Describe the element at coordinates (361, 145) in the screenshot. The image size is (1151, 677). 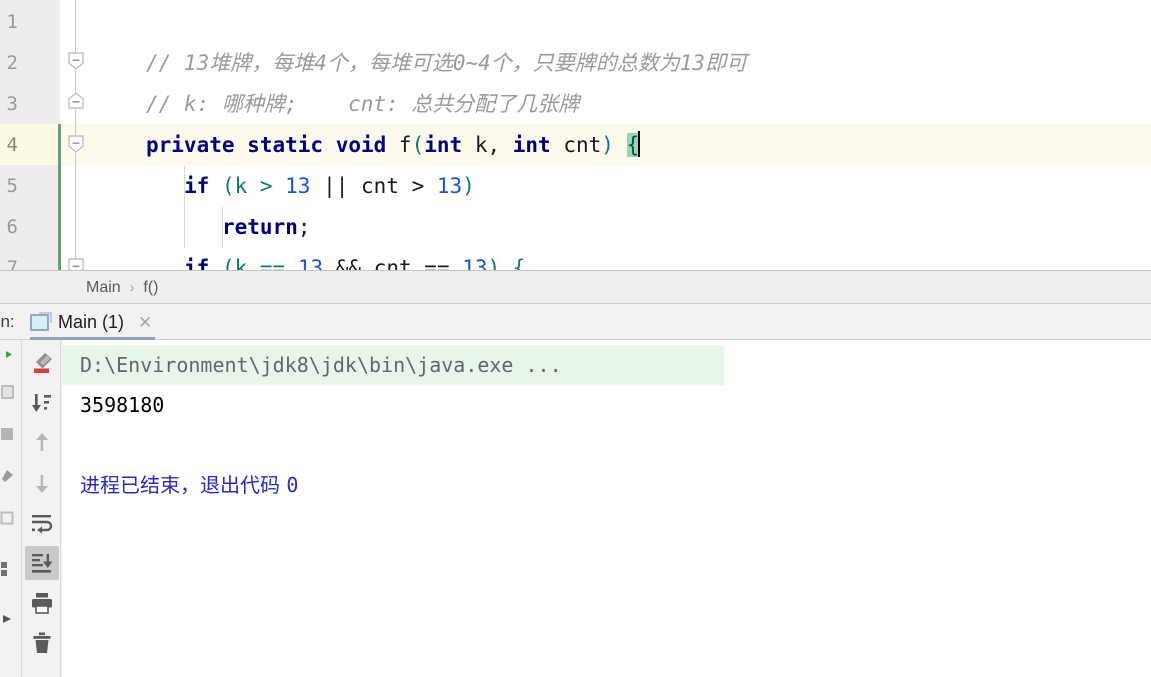
I see `keyword-void: void` at that location.